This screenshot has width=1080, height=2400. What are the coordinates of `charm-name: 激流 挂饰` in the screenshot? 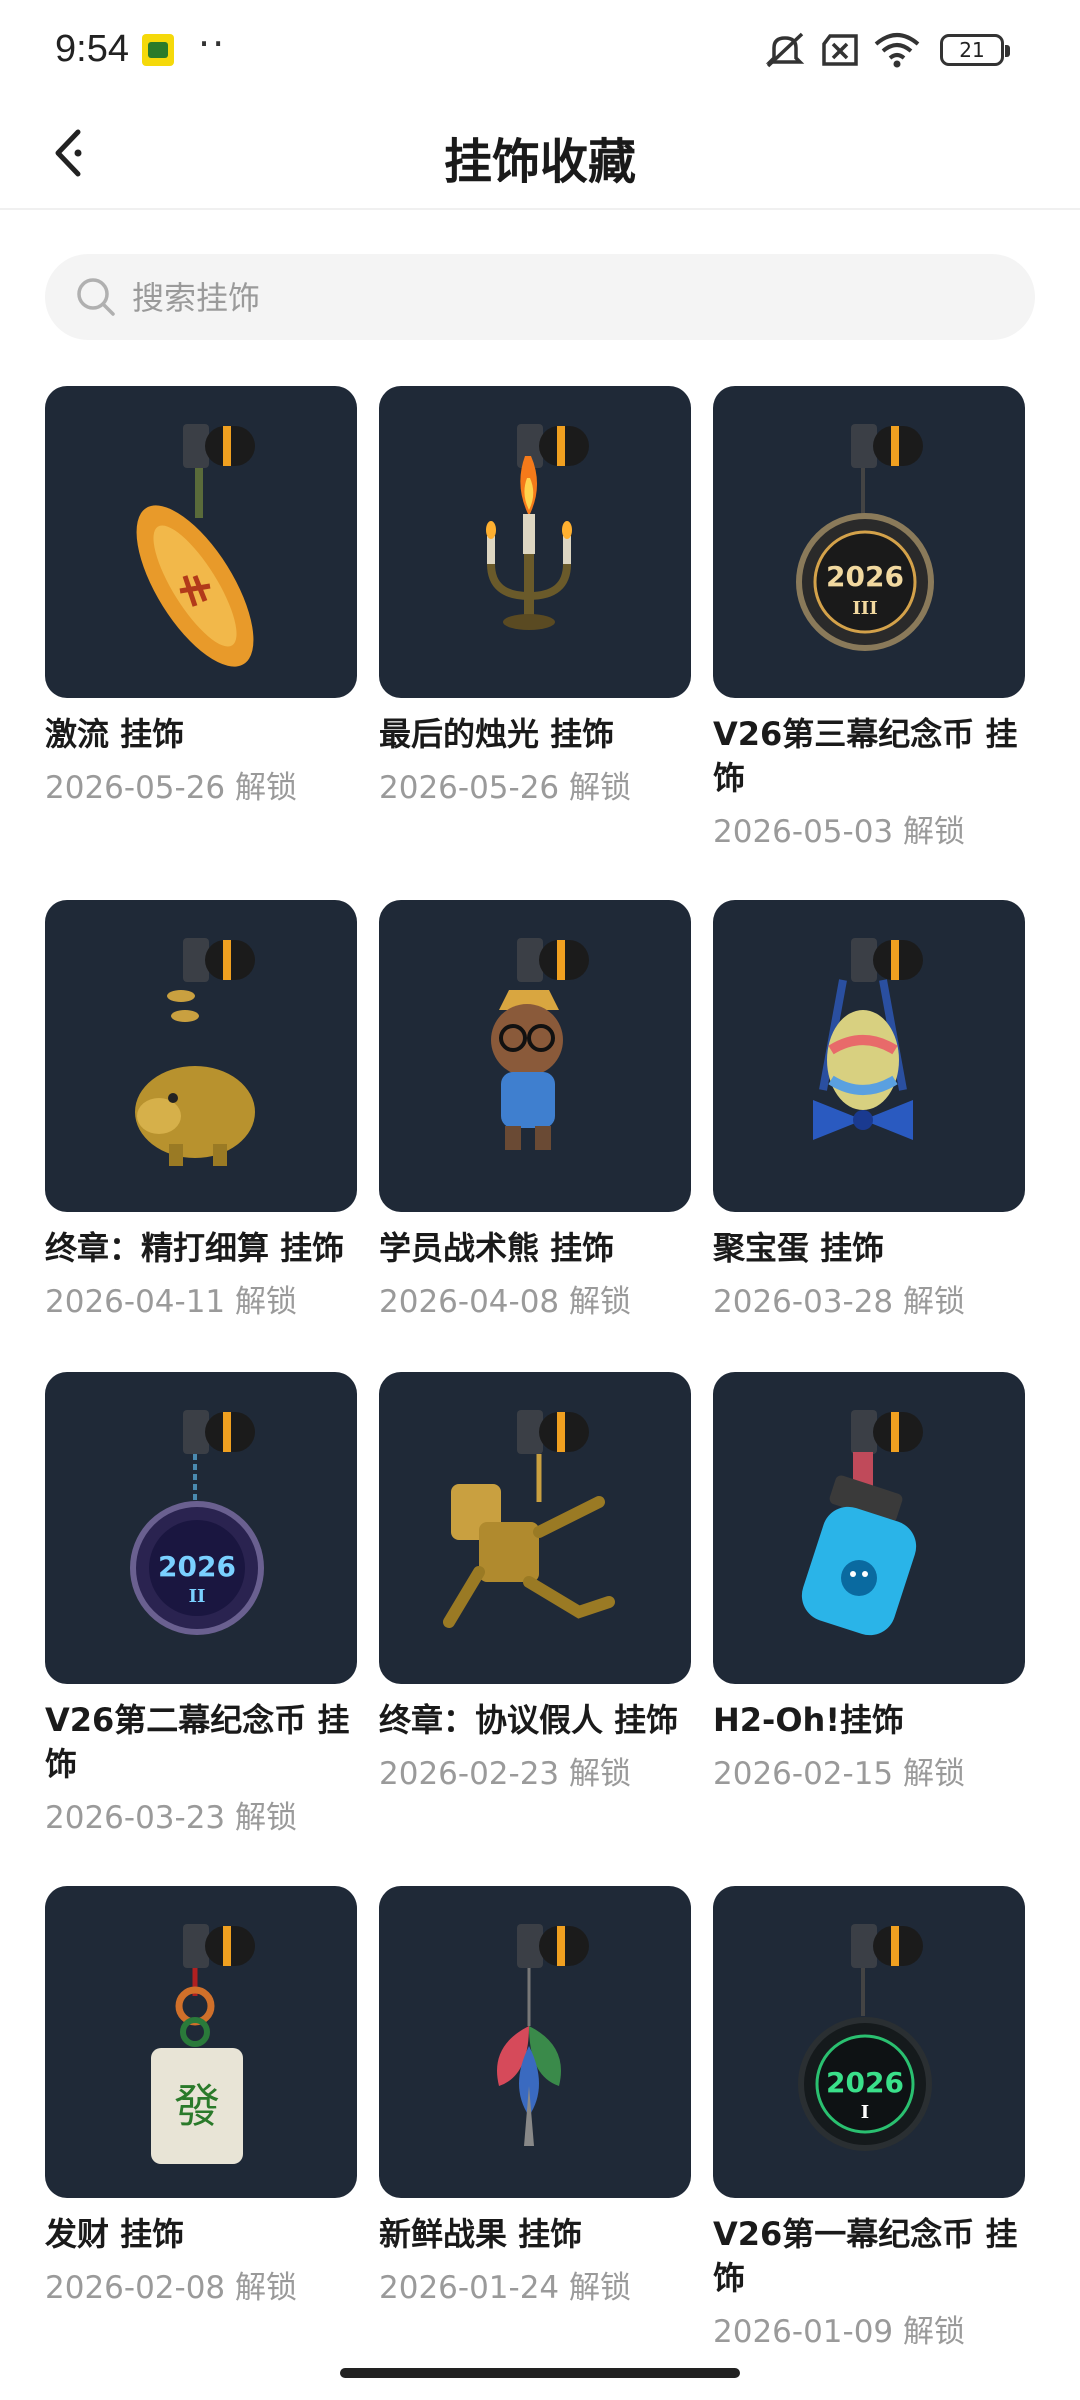 It's located at (115, 734).